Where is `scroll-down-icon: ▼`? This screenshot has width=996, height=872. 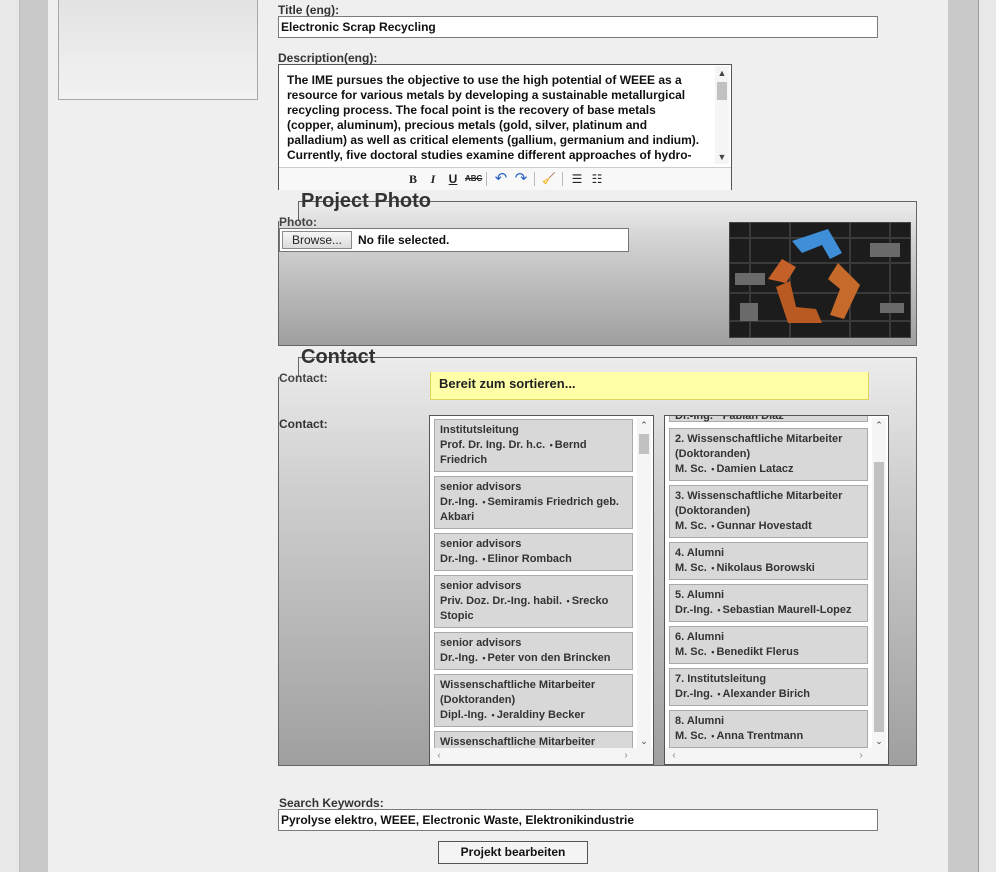
scroll-down-icon: ▼ is located at coordinates (722, 157).